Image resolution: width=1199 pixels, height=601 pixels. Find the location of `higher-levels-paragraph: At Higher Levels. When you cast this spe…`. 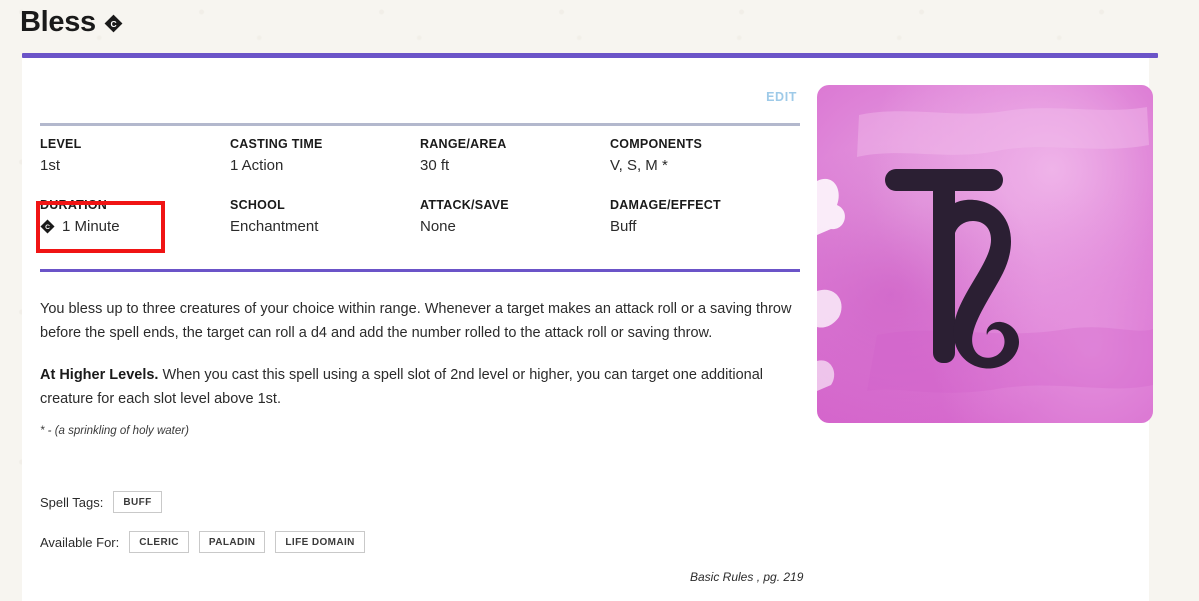

higher-levels-paragraph: At Higher Levels. When you cast this spe… is located at coordinates (420, 387).